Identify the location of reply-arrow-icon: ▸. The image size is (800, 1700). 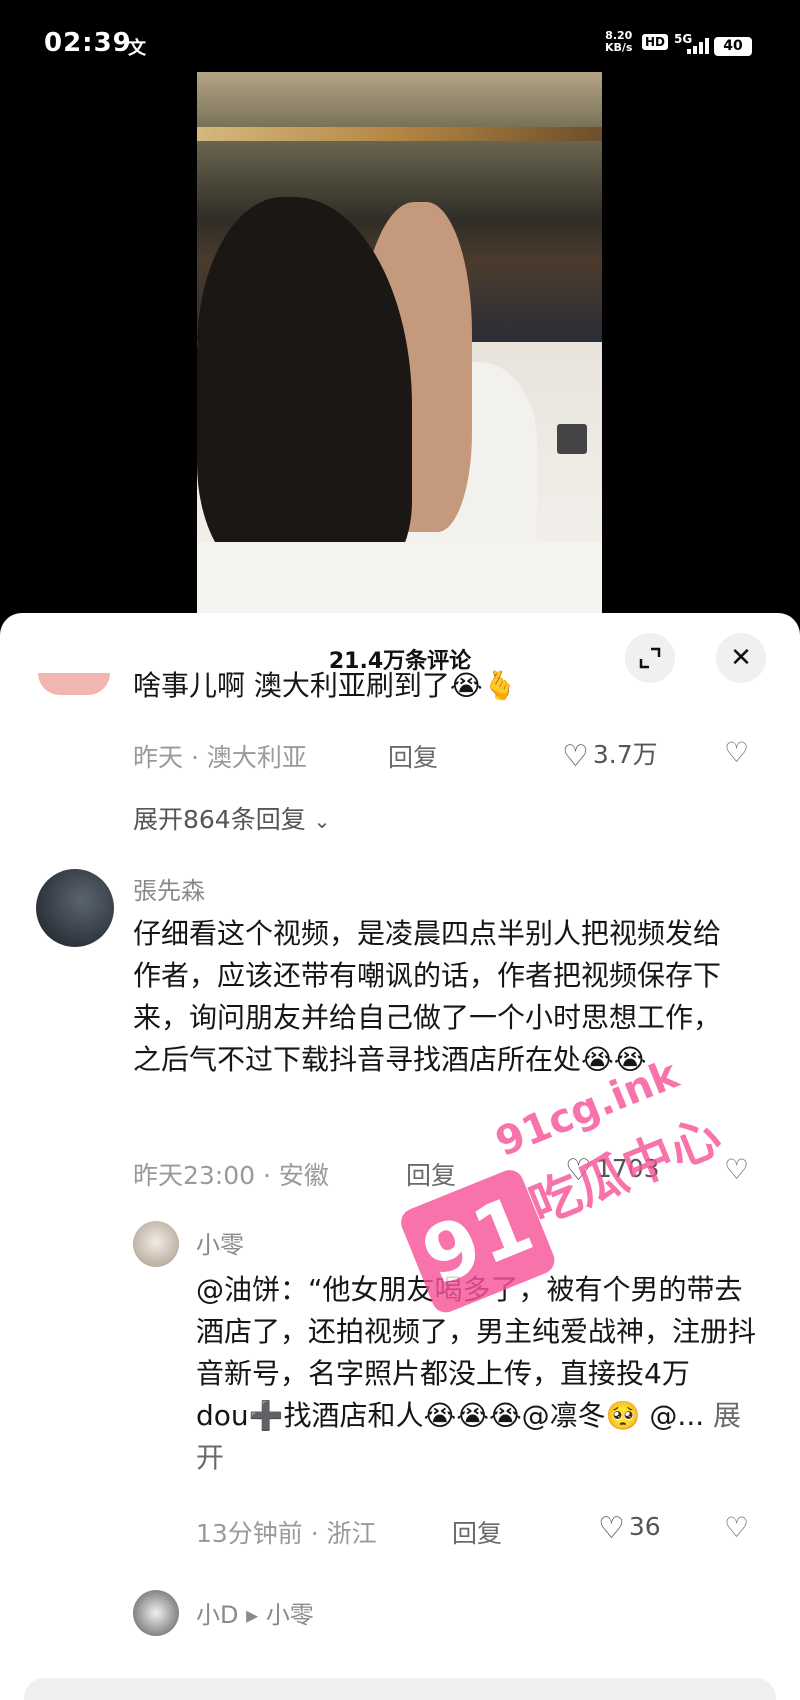
(252, 1615).